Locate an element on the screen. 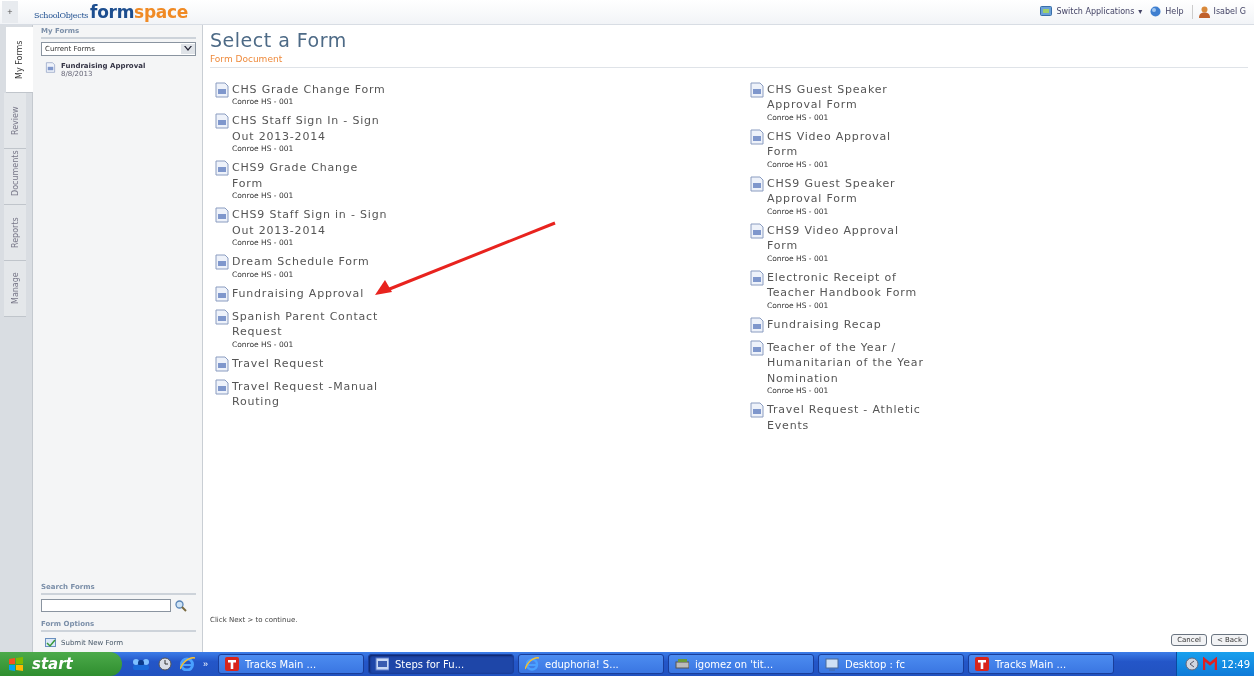  form-link: CHS Staff Sign In - Sign Out 2013-2014 is located at coordinates (311, 129).